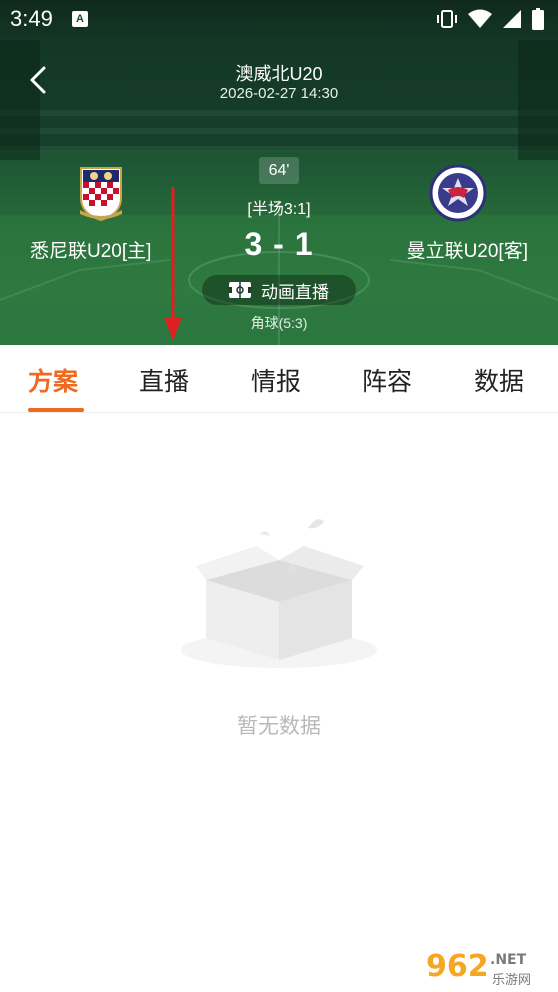 The height and width of the screenshot is (992, 558). Describe the element at coordinates (279, 209) in the screenshot. I see `halftime-score: [半场3:1]` at that location.